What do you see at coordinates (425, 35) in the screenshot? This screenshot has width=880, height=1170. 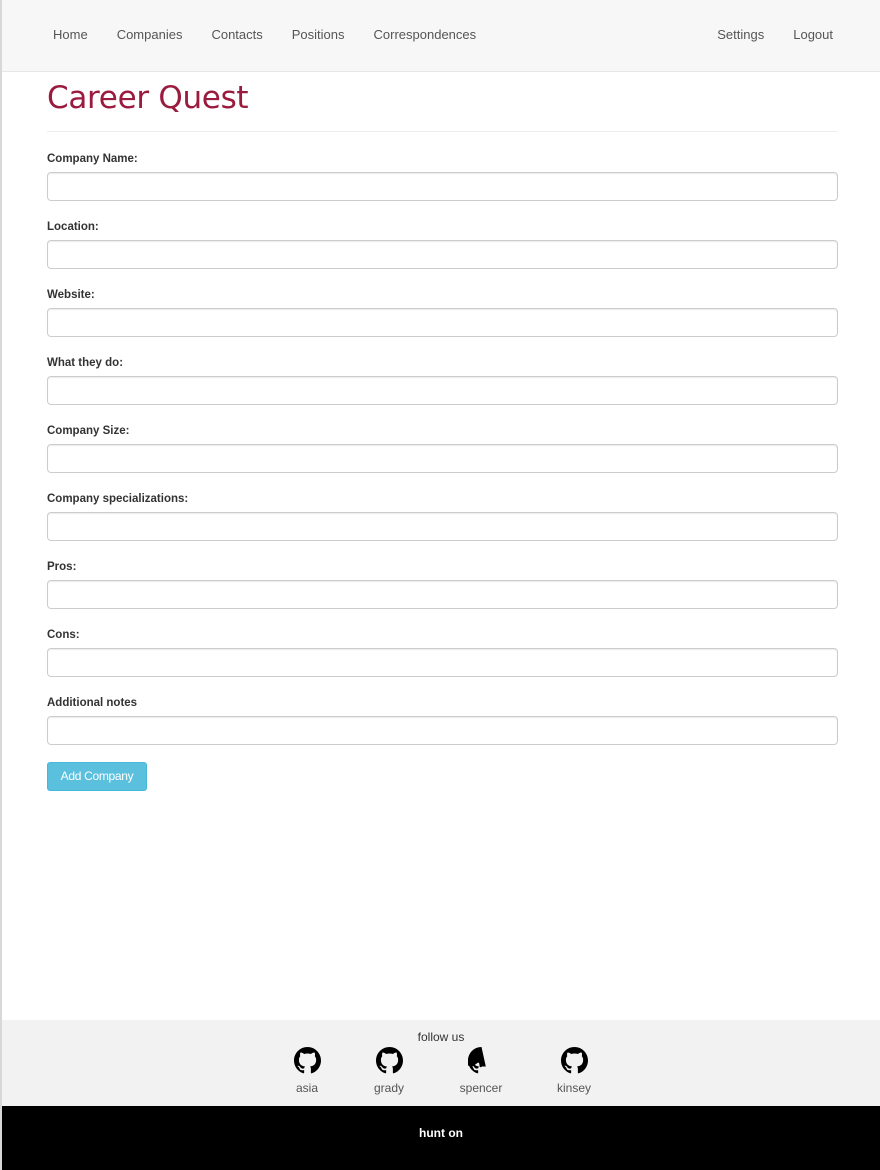 I see `nav-link-correspondences: Correspondences` at bounding box center [425, 35].